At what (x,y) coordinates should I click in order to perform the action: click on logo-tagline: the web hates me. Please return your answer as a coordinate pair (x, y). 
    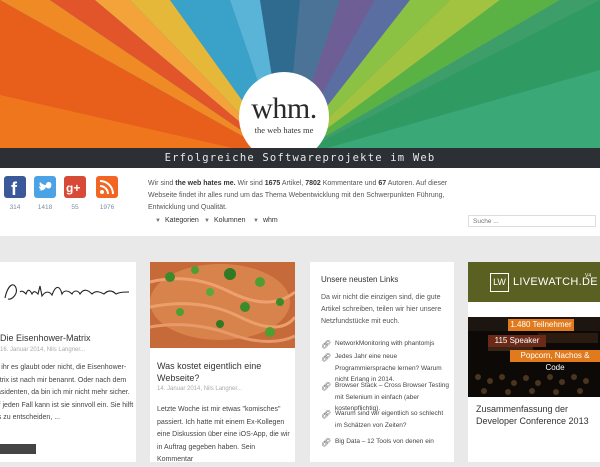
    Looking at the image, I should click on (284, 130).